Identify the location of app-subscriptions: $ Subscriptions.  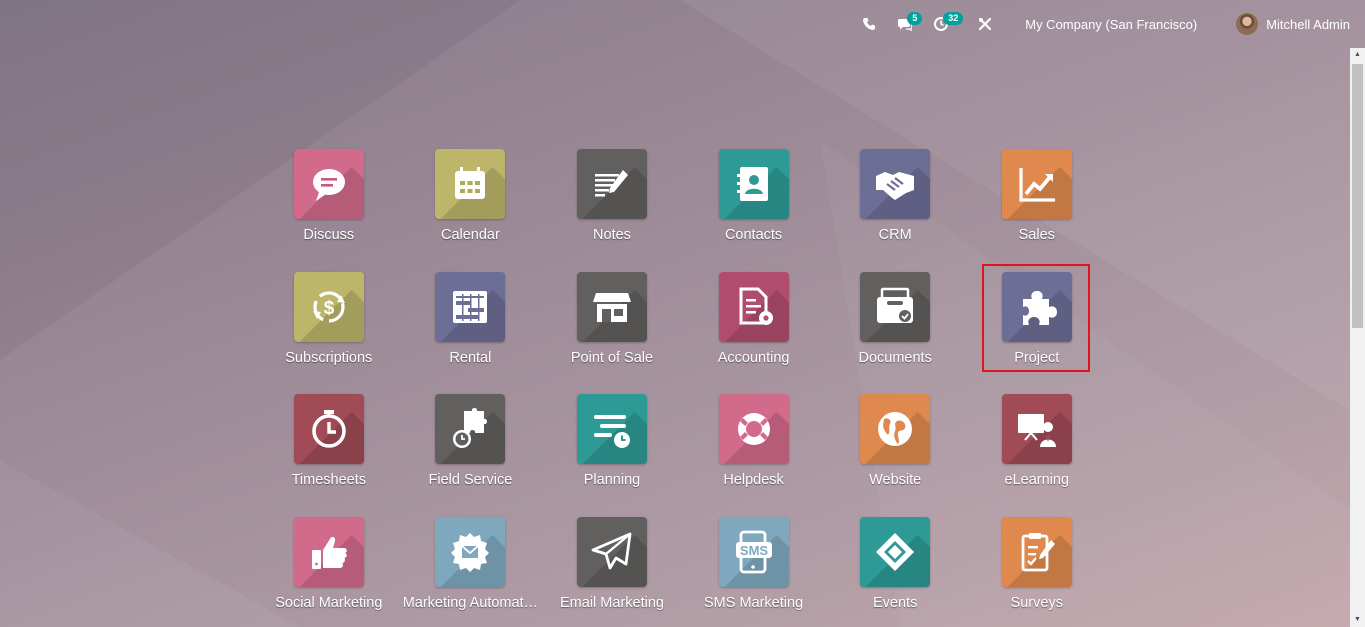
(329, 324).